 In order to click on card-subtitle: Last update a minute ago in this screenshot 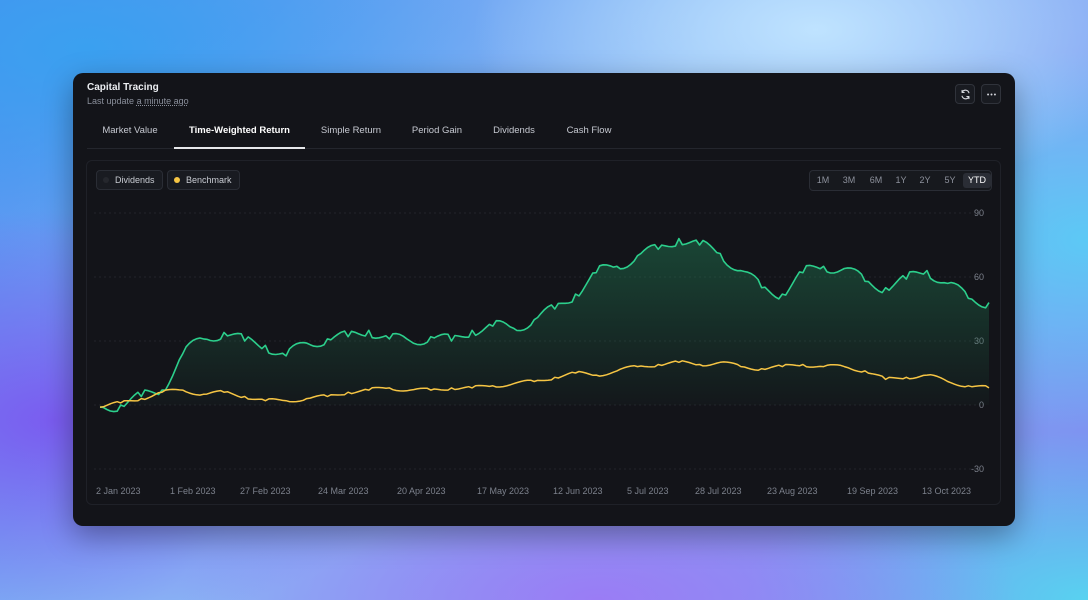, I will do `click(138, 101)`.